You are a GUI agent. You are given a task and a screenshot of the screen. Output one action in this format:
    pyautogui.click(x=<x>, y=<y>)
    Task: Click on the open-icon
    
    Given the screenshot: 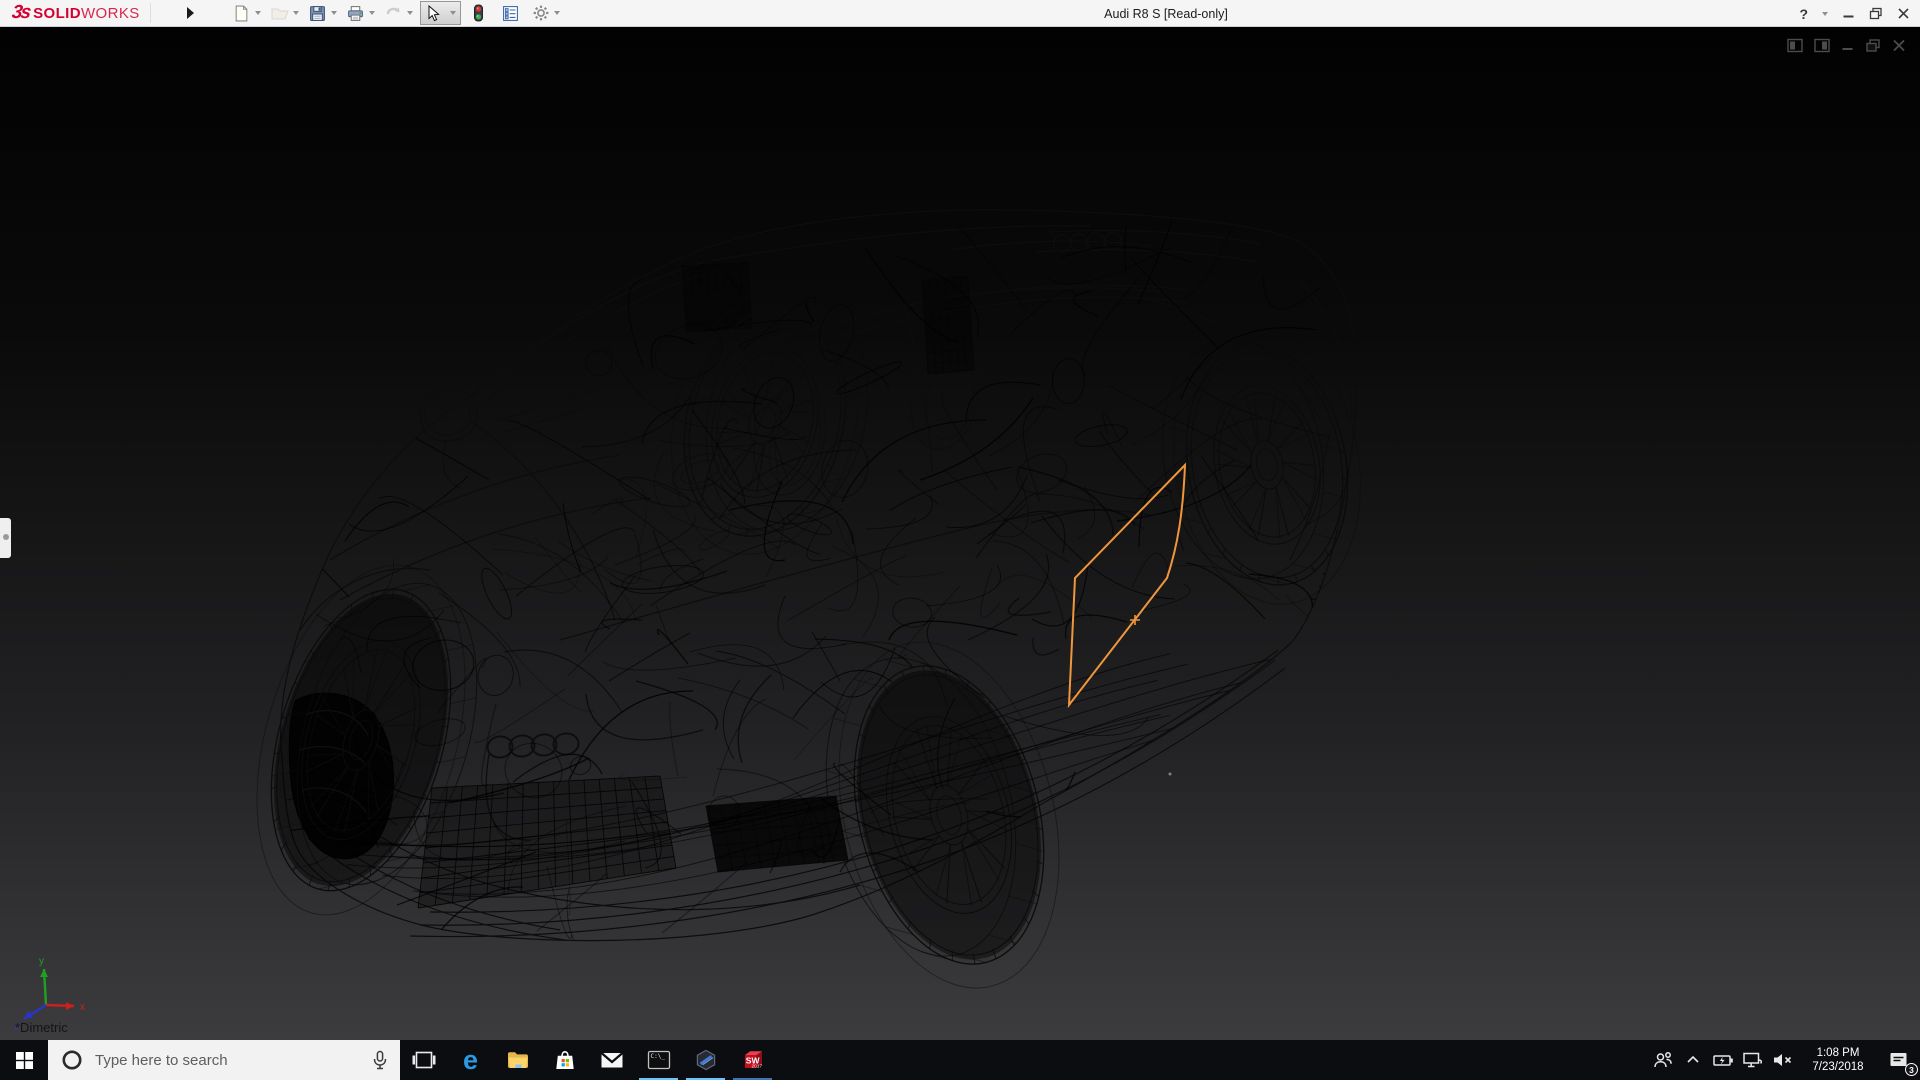 What is the action you would take?
    pyautogui.click(x=280, y=14)
    